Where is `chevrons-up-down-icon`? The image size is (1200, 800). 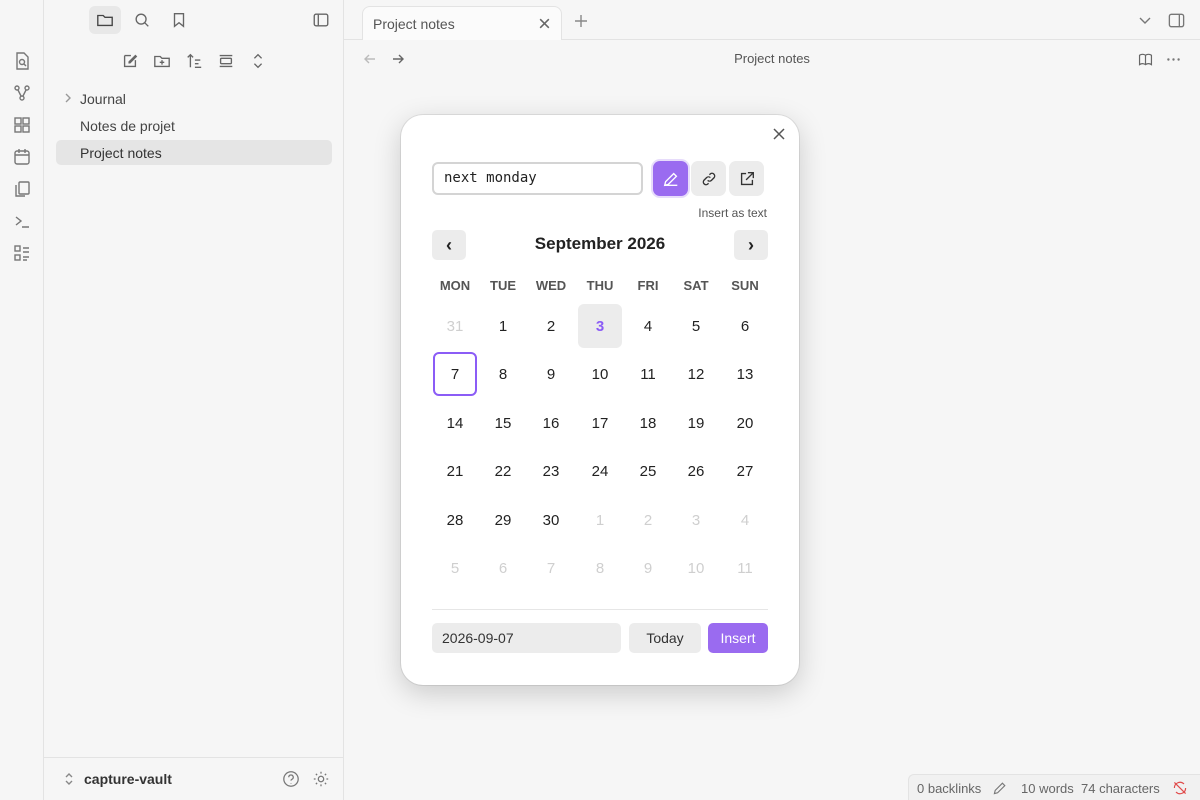
chevrons-up-down-icon is located at coordinates (258, 61).